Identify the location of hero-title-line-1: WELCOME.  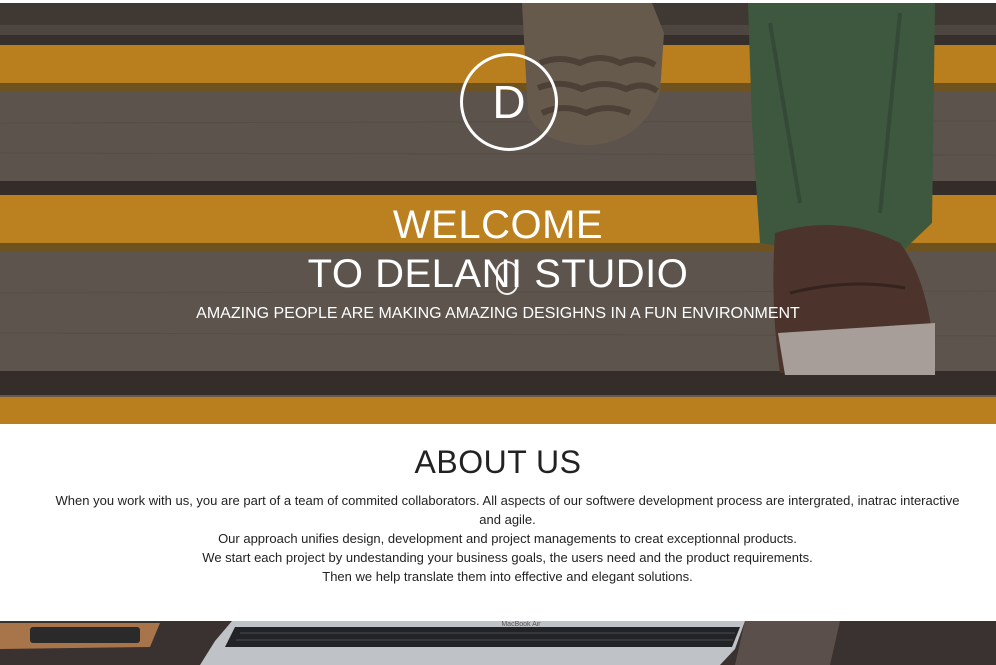
(498, 225).